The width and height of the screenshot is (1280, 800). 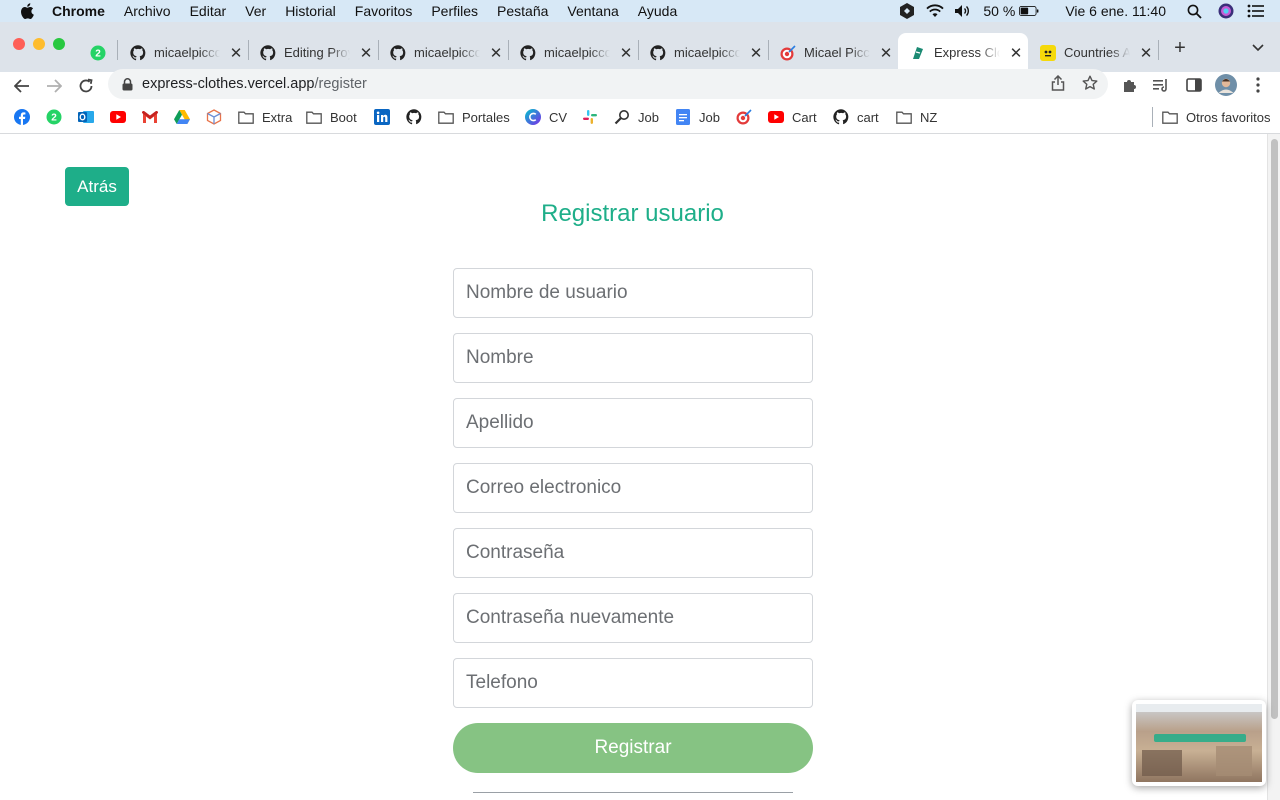 I want to click on bookmark-folder-boot: Boot, so click(x=331, y=117).